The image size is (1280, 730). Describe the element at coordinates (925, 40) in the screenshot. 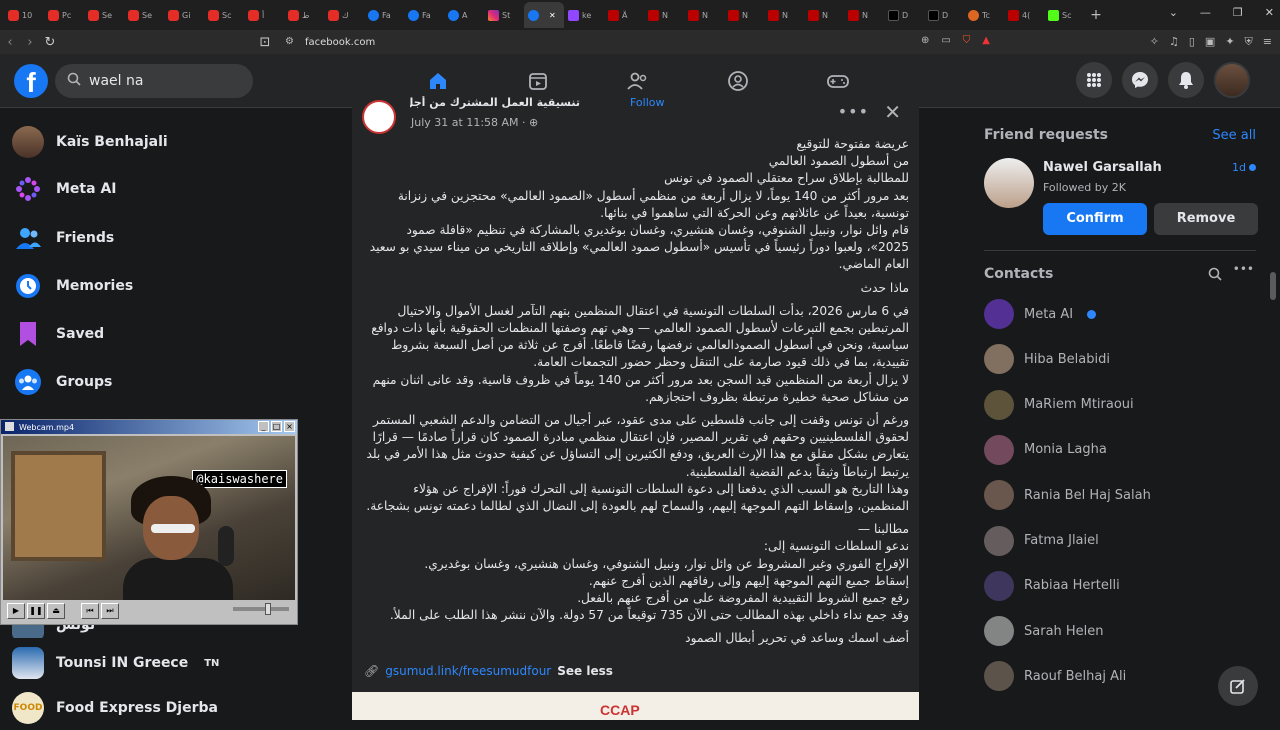

I see `zoom-icon: ⊕` at that location.